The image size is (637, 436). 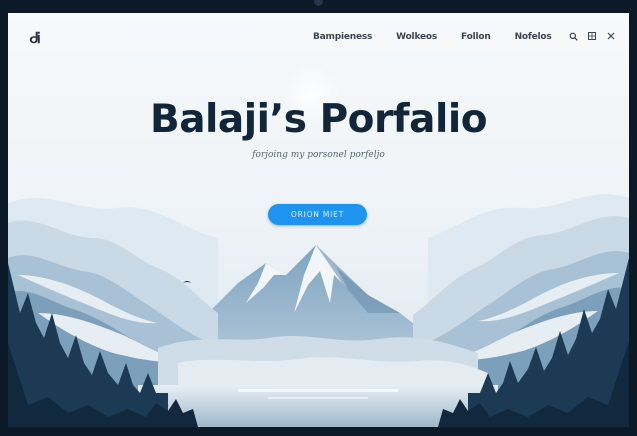 What do you see at coordinates (533, 37) in the screenshot?
I see `nav-link-nofelos: Nofelos` at bounding box center [533, 37].